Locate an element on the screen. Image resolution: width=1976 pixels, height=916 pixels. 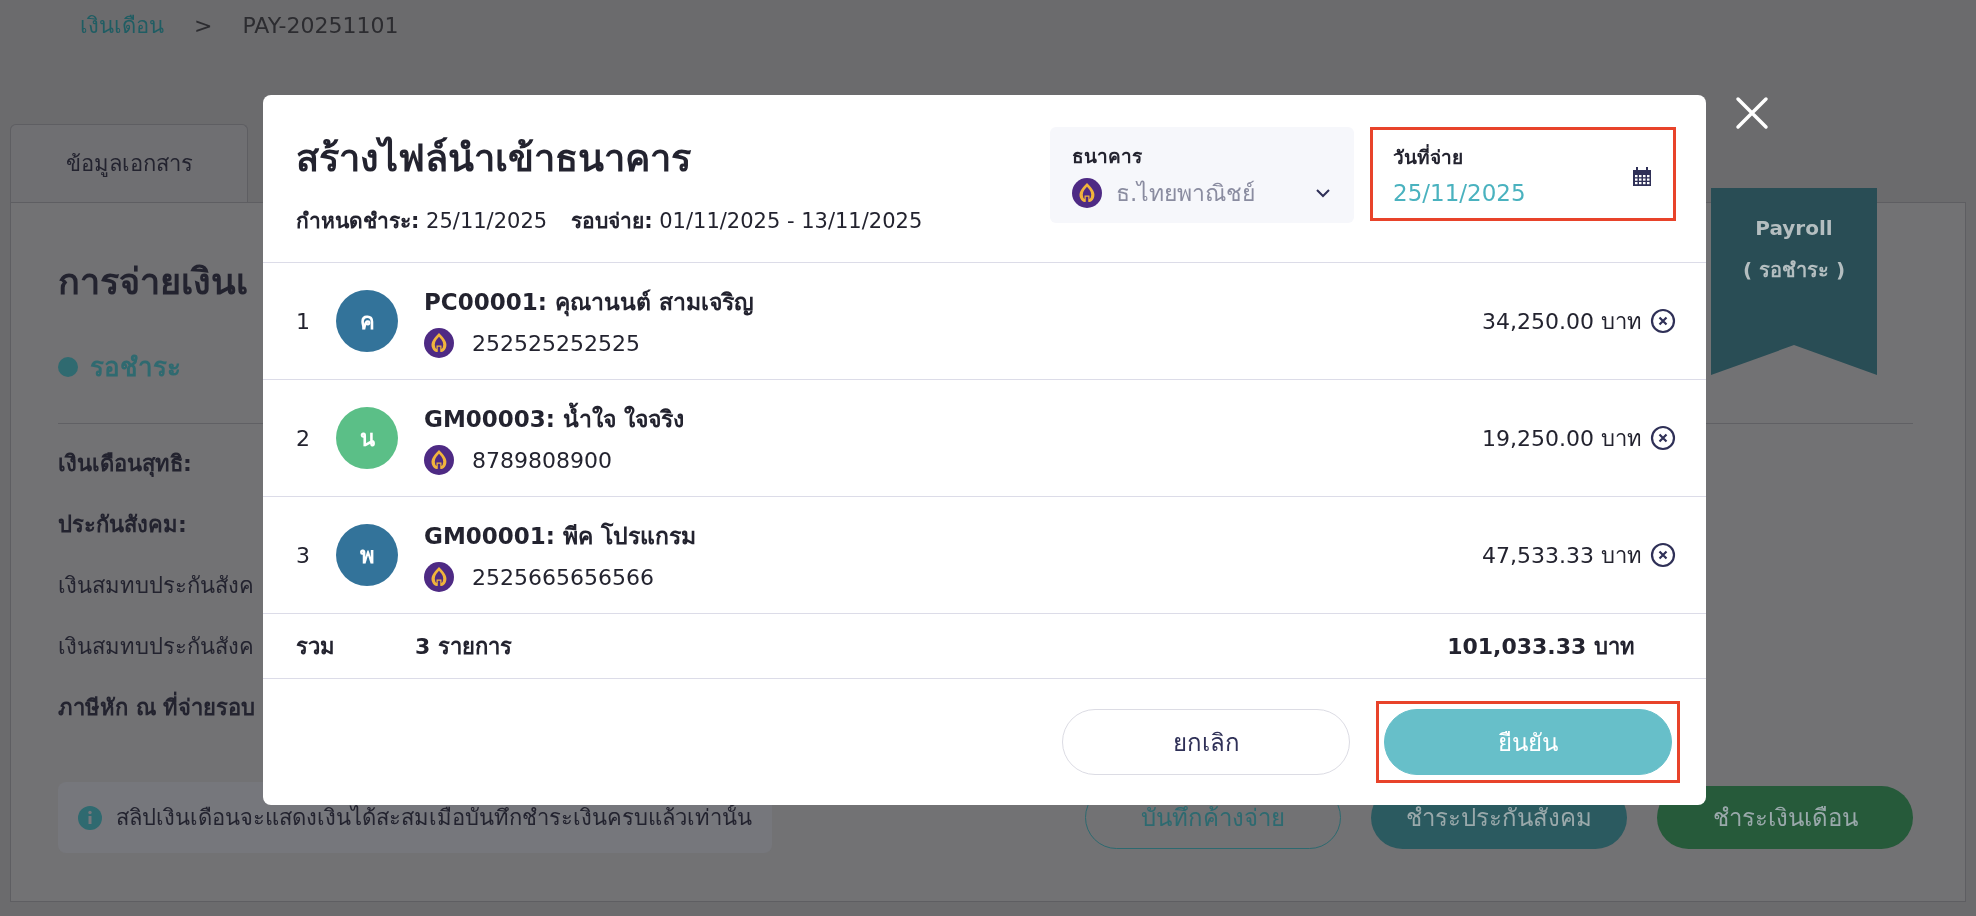
amount: 19,250.00 บาท is located at coordinates (1562, 438).